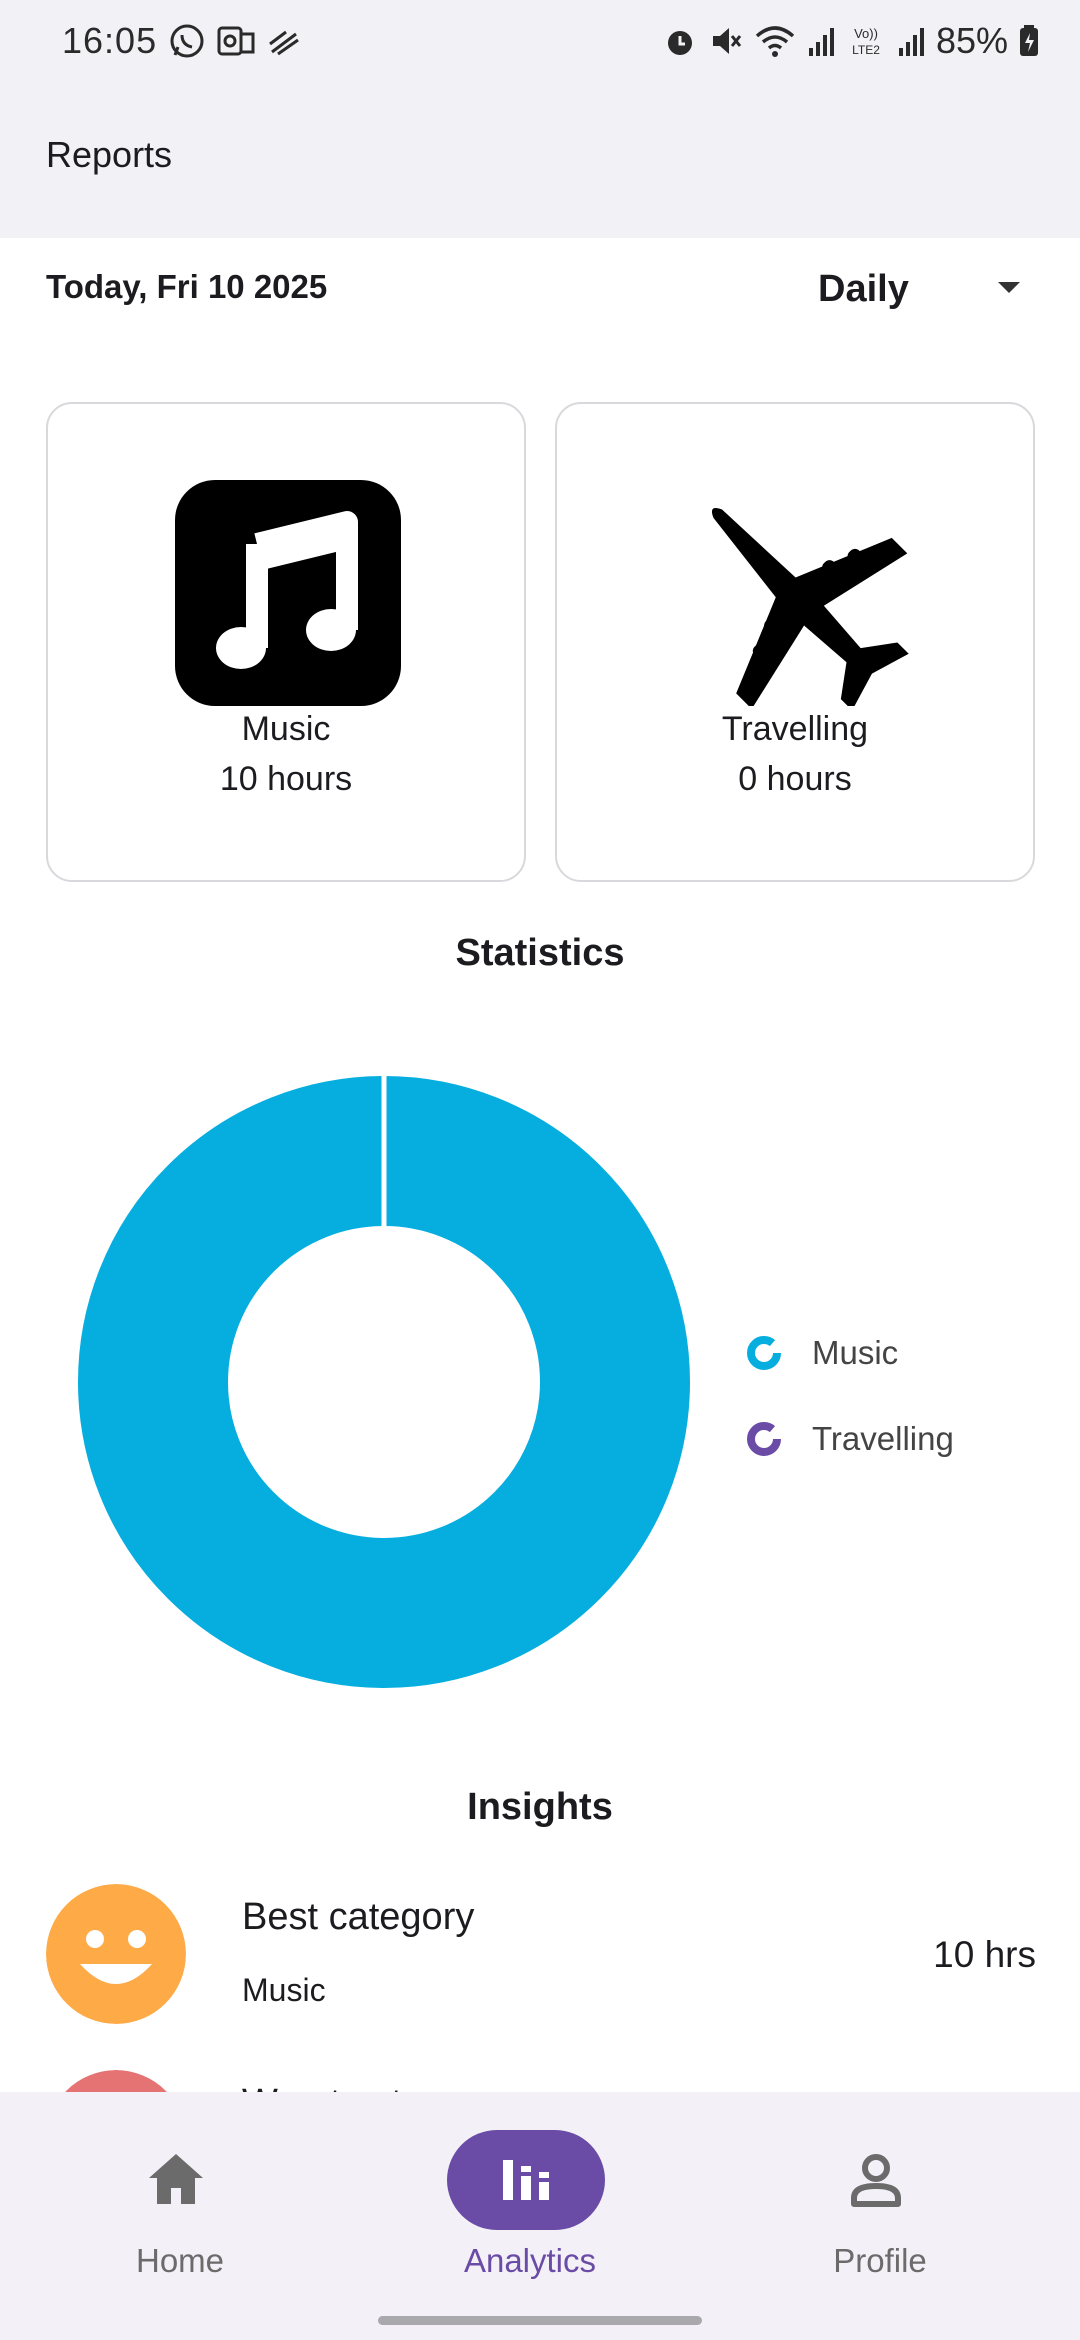 The width and height of the screenshot is (1080, 2340). Describe the element at coordinates (284, 43) in the screenshot. I see `signal-strength-alt-icon` at that location.